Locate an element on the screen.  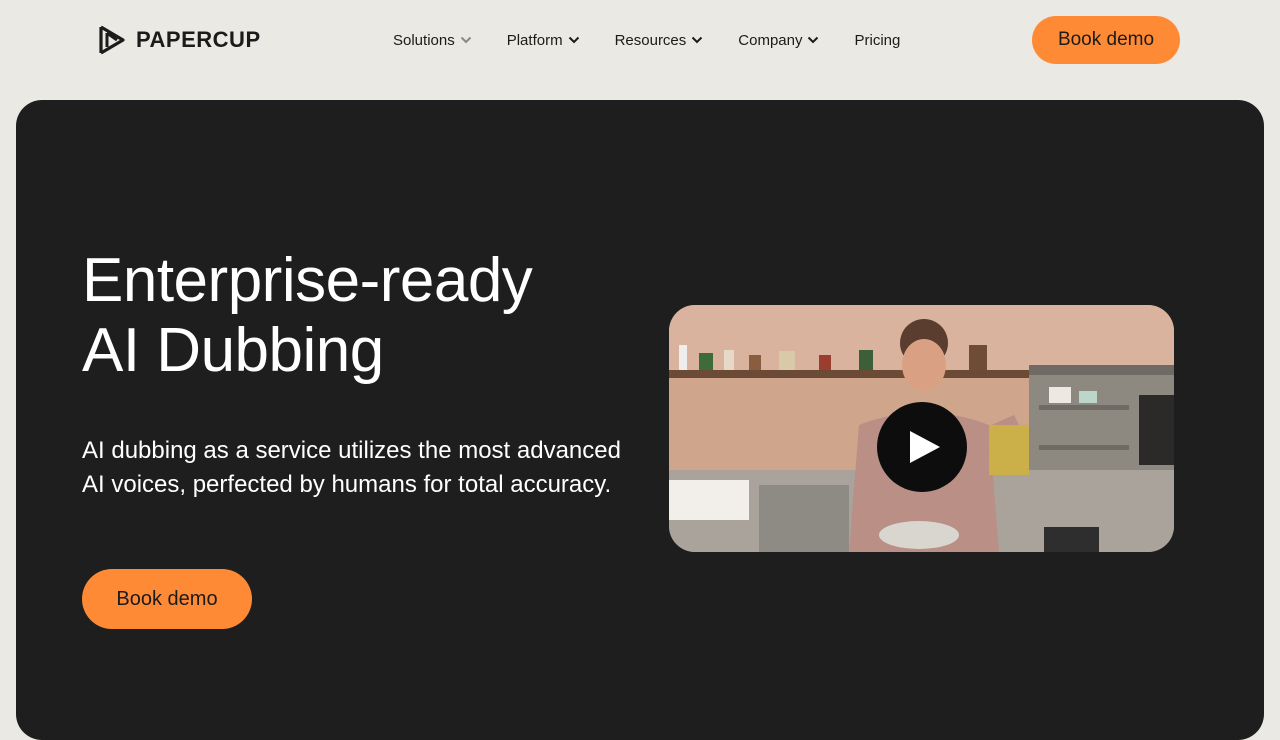
hero-video is located at coordinates (921, 428).